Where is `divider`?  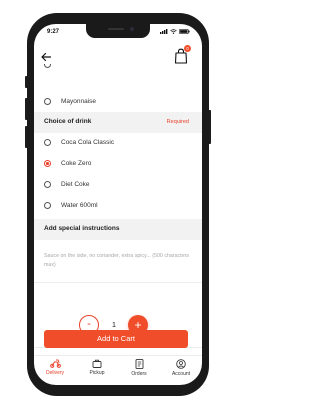 divider is located at coordinates (118, 282).